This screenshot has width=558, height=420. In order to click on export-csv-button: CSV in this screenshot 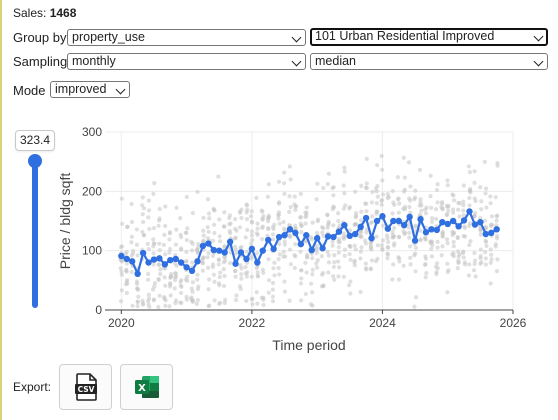, I will do `click(85, 387)`.